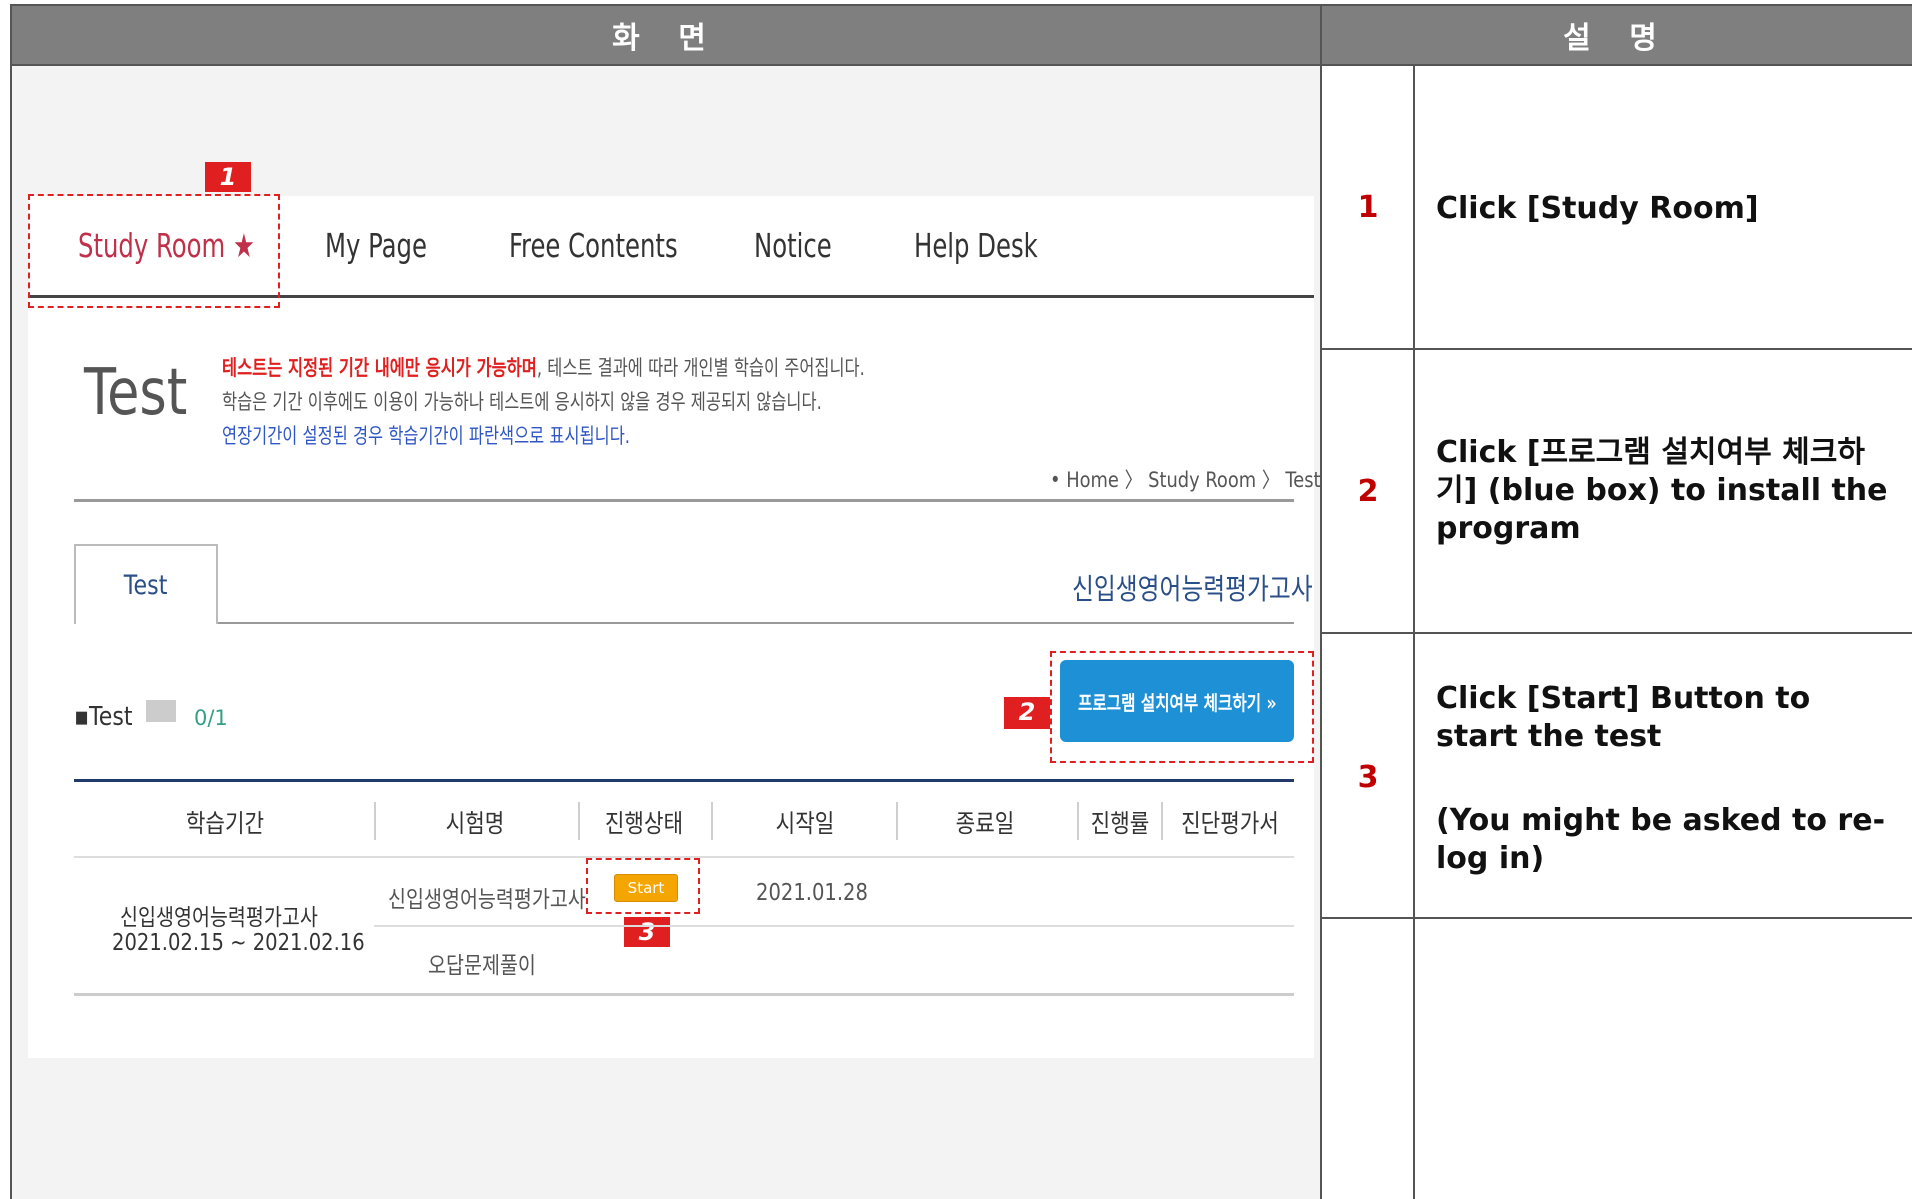 This screenshot has height=1199, width=1912. What do you see at coordinates (426, 436) in the screenshot?
I see `notice-line-3: 연장기간이 설정된 경우 학습기간이 파란색으로 표시됩니다.` at bounding box center [426, 436].